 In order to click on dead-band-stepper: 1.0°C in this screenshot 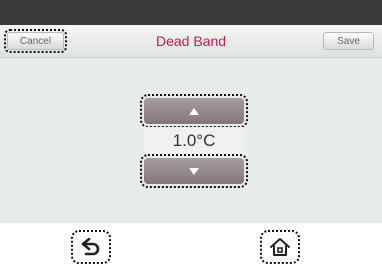, I will do `click(194, 141)`.